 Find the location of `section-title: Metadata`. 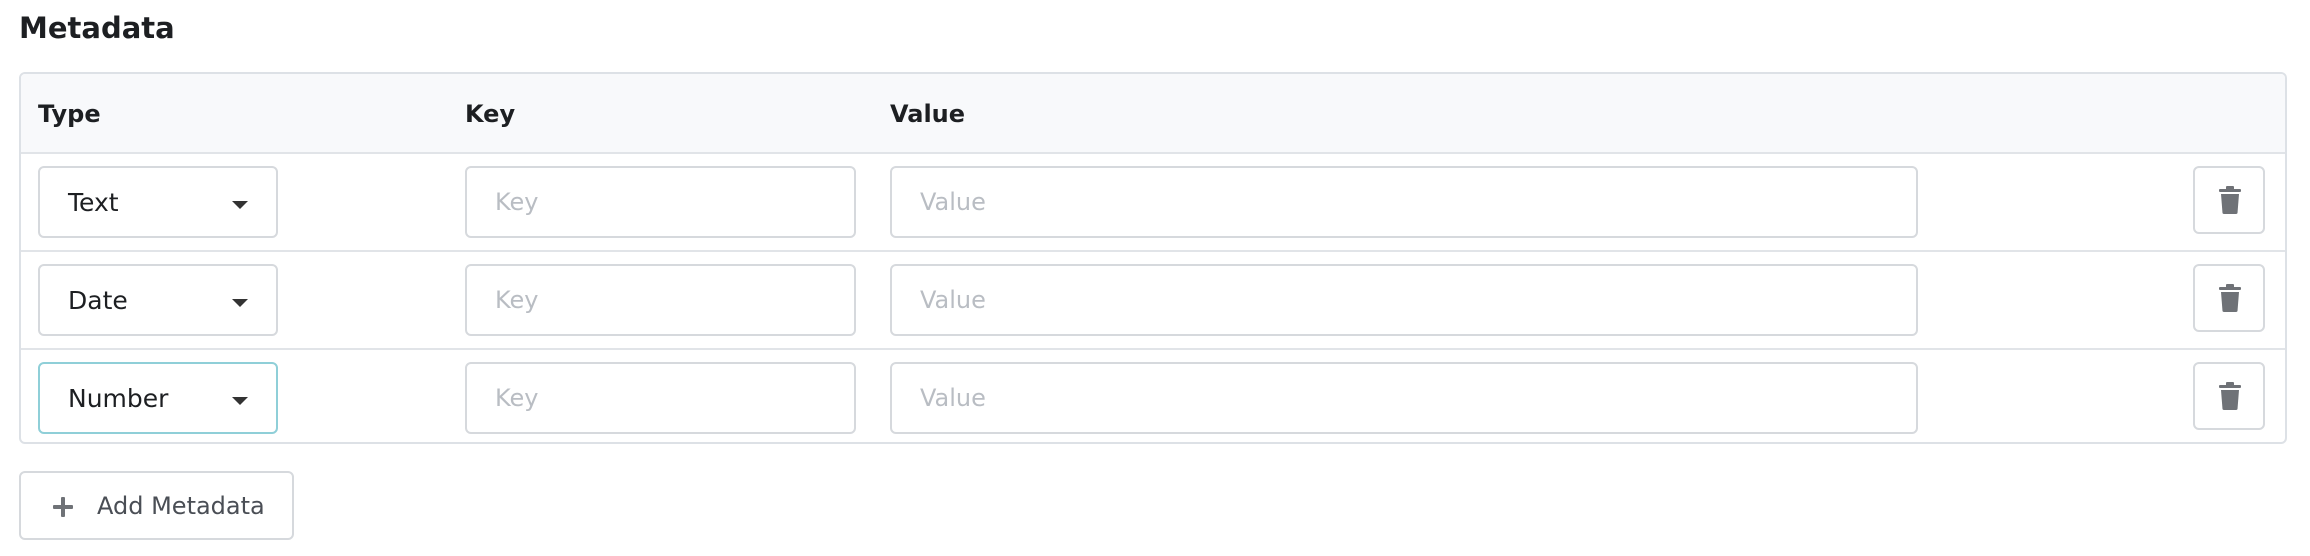

section-title: Metadata is located at coordinates (97, 28).